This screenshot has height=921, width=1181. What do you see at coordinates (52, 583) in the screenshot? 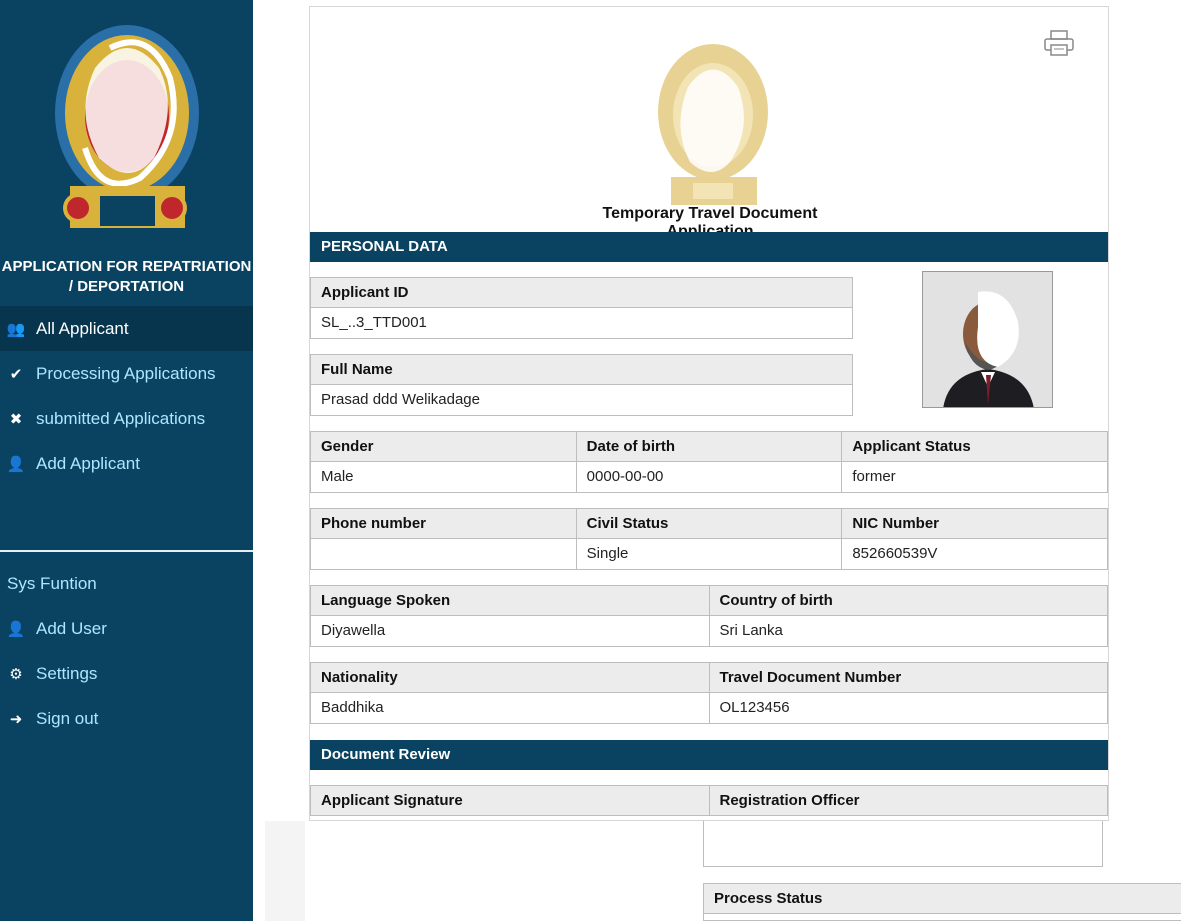
I see `section-label: Sys Funtion` at bounding box center [52, 583].